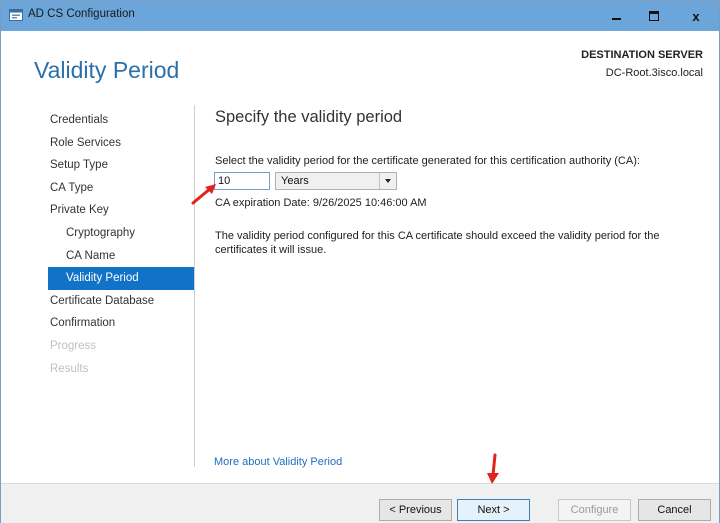 The image size is (720, 523). Describe the element at coordinates (121, 323) in the screenshot. I see `nav-item-confirmation: Confirmation` at that location.